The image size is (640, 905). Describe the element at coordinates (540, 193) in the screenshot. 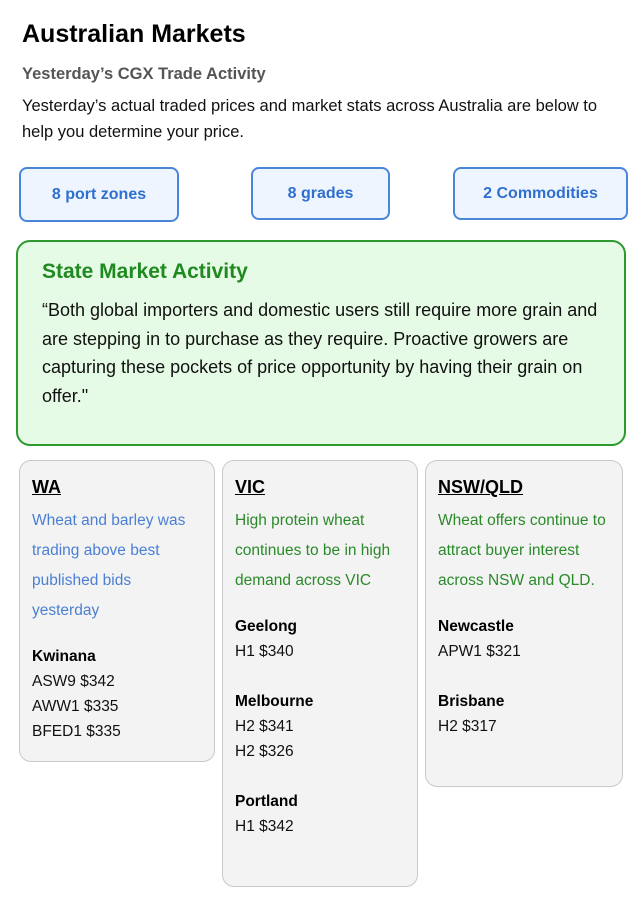

I see `commodities-button: 2 Commodities` at that location.